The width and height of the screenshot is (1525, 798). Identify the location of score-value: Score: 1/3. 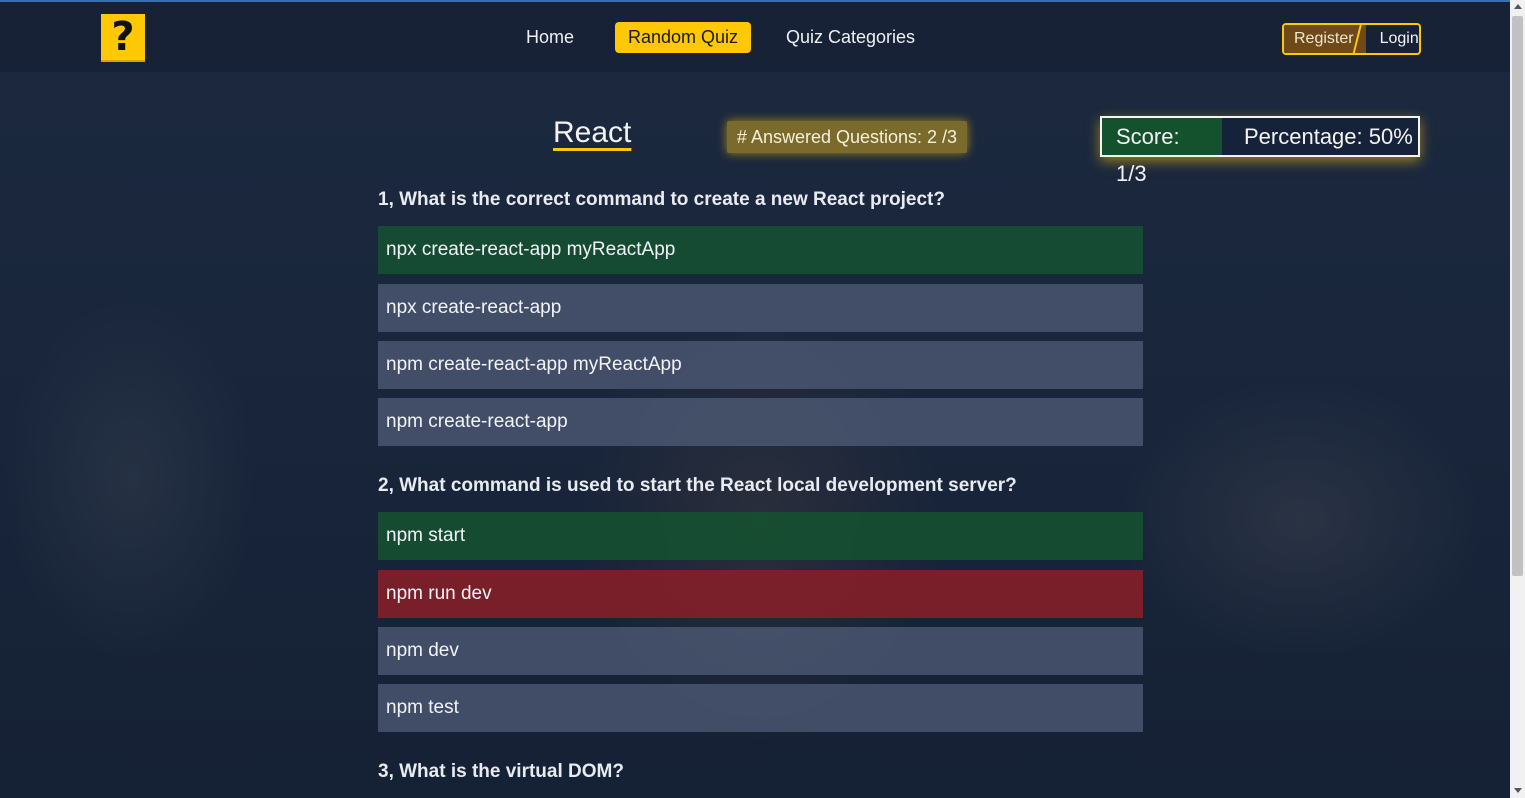
(1162, 152).